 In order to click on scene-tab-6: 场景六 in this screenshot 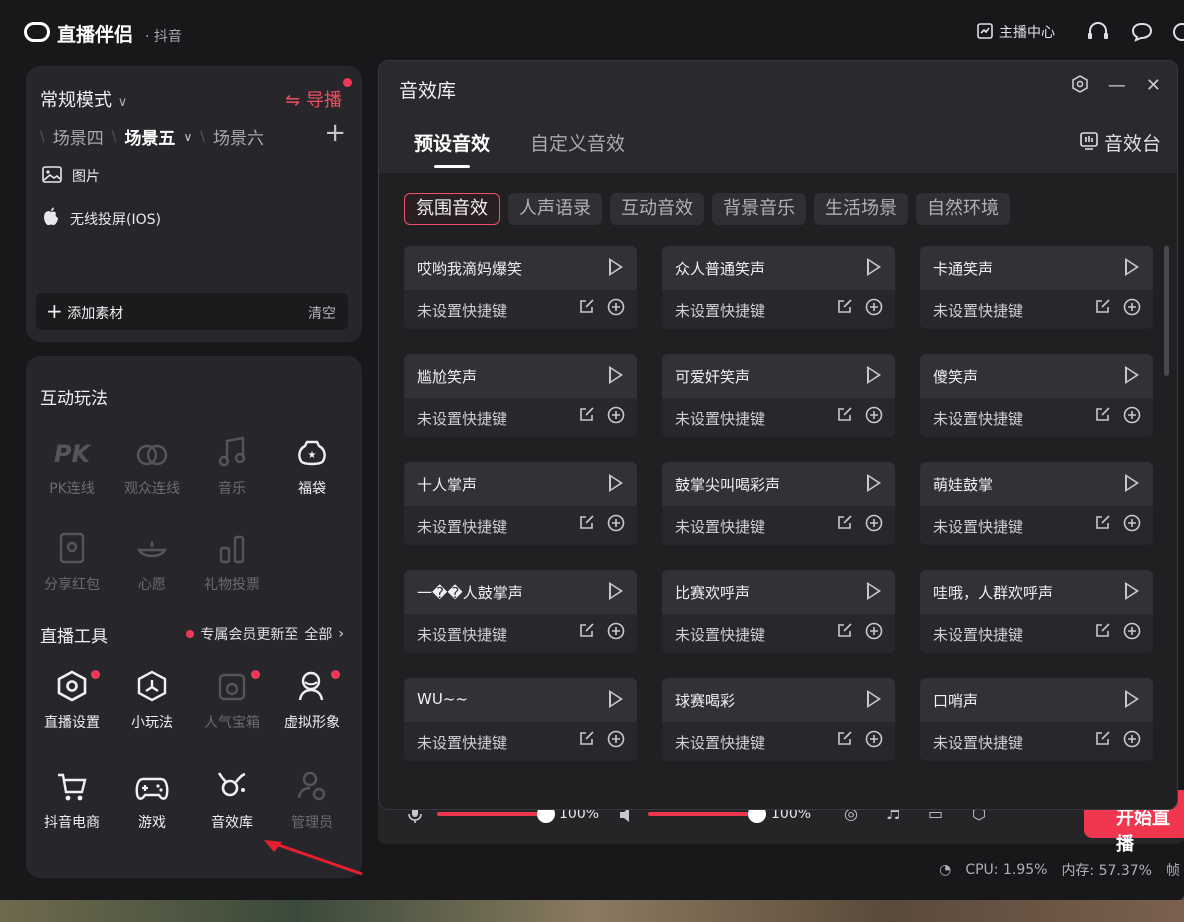, I will do `click(238, 136)`.